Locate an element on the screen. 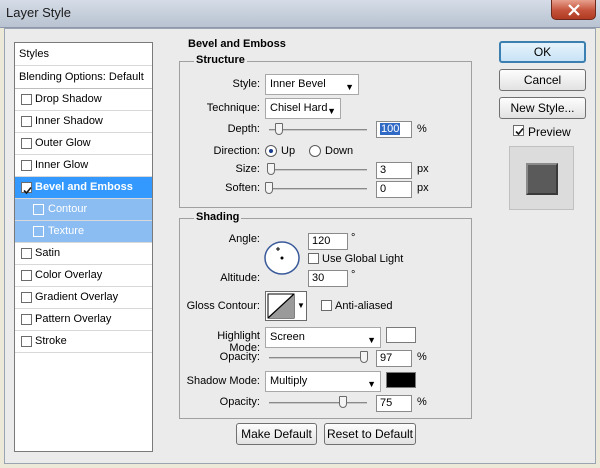 This screenshot has width=600, height=468. style-item-label: Contour is located at coordinates (68, 209).